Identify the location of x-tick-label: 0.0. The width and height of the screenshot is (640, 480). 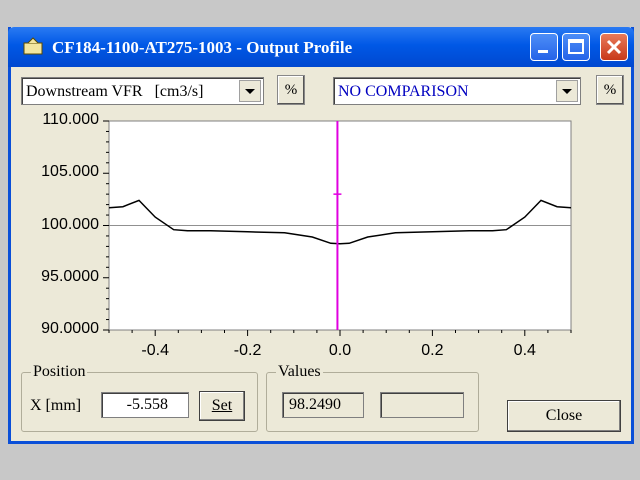
(340, 350).